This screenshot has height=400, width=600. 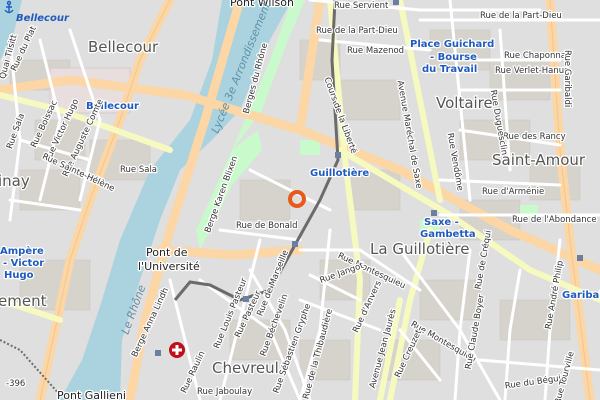 I want to click on street-label-rue-chaponnay: Rue Chaponnay, so click(x=537, y=56).